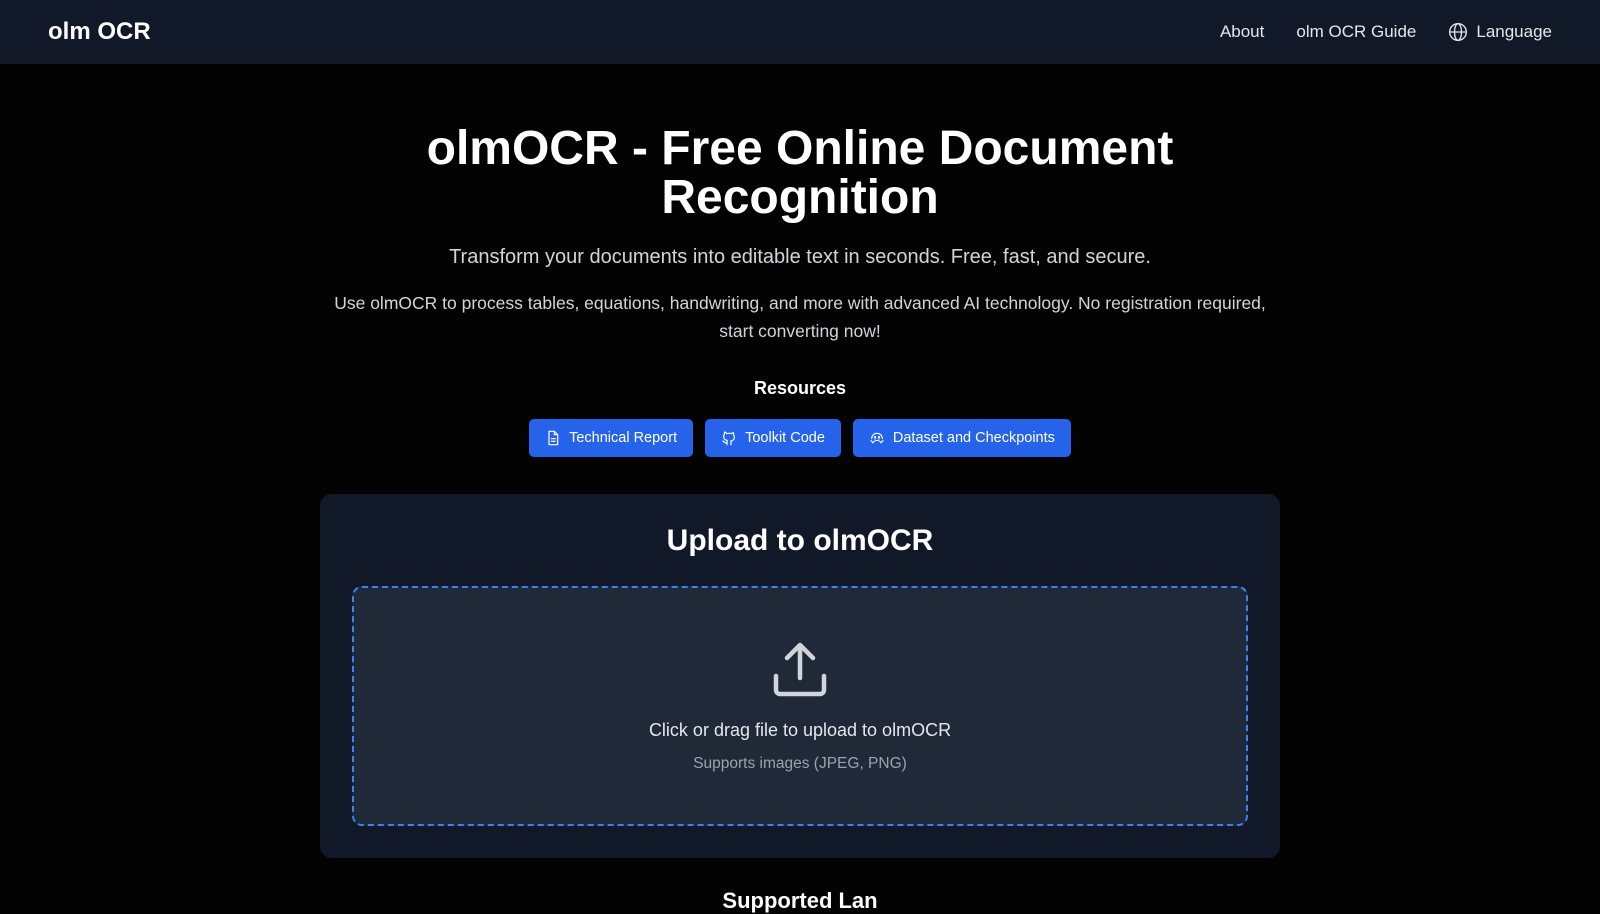  I want to click on dataset-checkpoints-label: Dataset and Checkpoints, so click(973, 438).